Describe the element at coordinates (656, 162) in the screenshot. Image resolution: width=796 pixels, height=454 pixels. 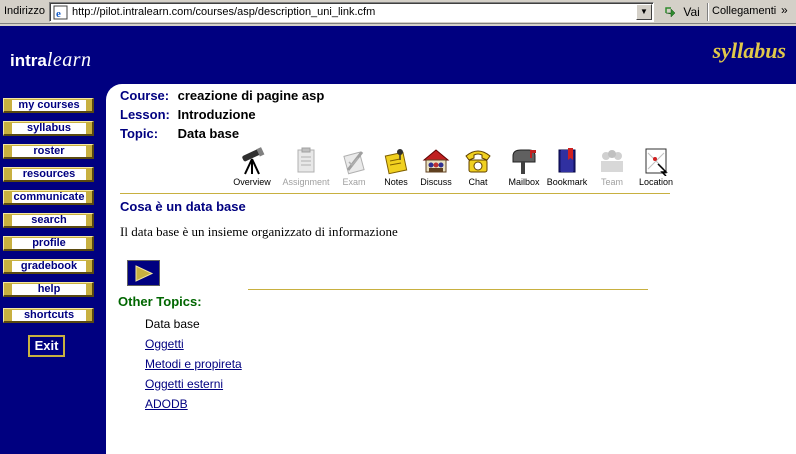
I see `location-icon` at that location.